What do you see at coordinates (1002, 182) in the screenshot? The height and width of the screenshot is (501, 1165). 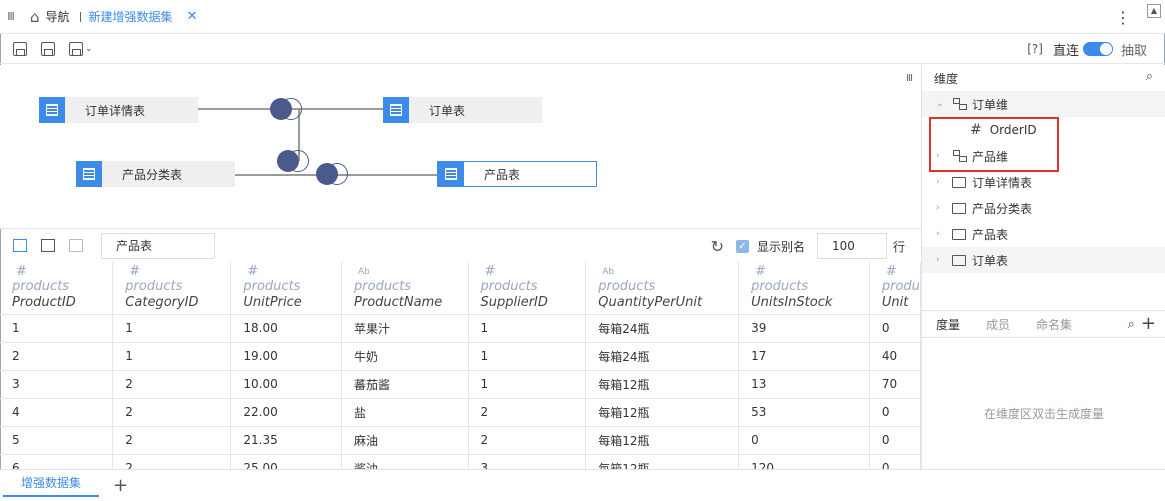 I see `tree-item-label: 订单详情表` at bounding box center [1002, 182].